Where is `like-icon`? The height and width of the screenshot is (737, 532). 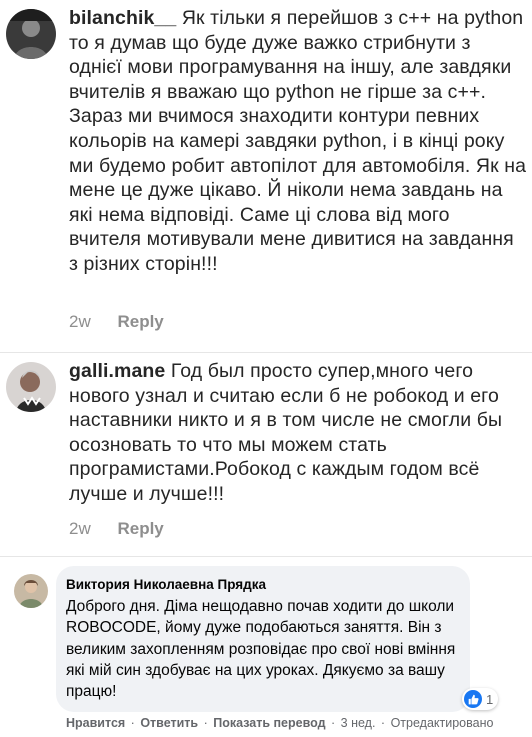
like-icon is located at coordinates (473, 699).